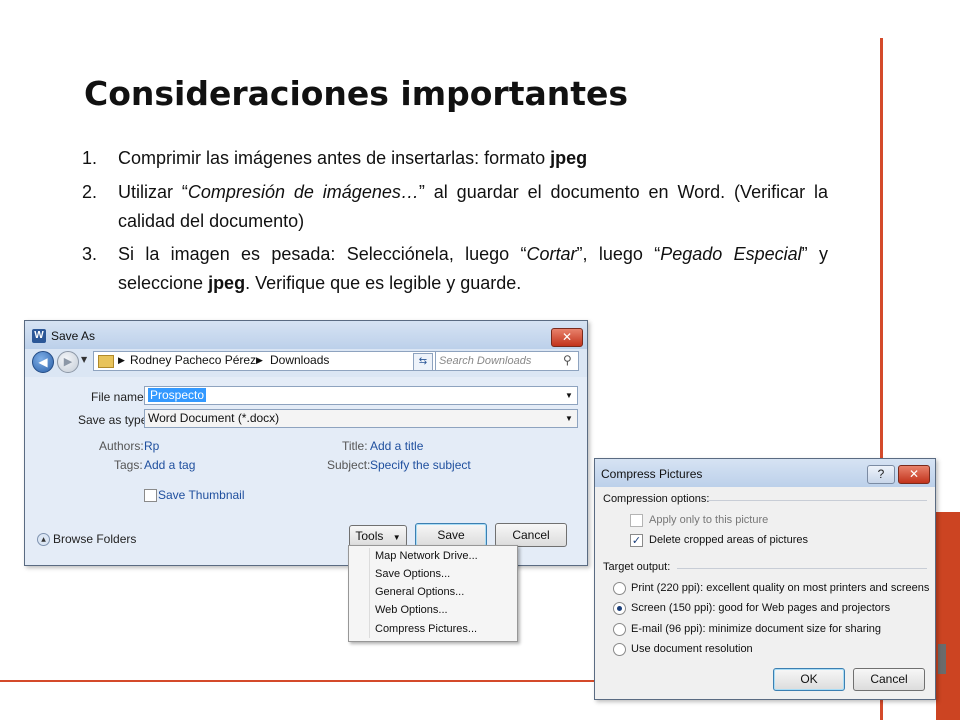 The width and height of the screenshot is (960, 720). What do you see at coordinates (94, 539) in the screenshot?
I see `browse-folders-button: Browse Folders` at bounding box center [94, 539].